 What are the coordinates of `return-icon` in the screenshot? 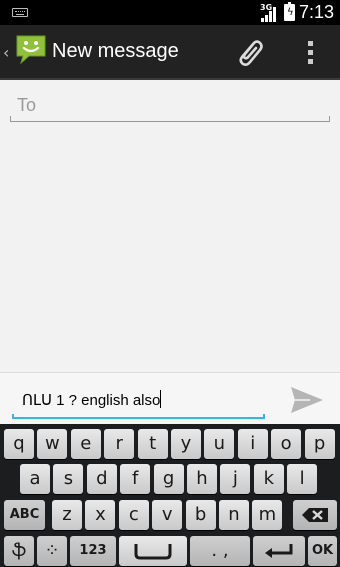 It's located at (279, 551).